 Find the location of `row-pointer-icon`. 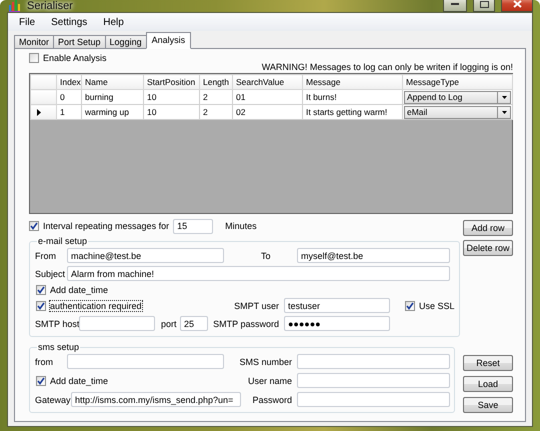

row-pointer-icon is located at coordinates (39, 112).